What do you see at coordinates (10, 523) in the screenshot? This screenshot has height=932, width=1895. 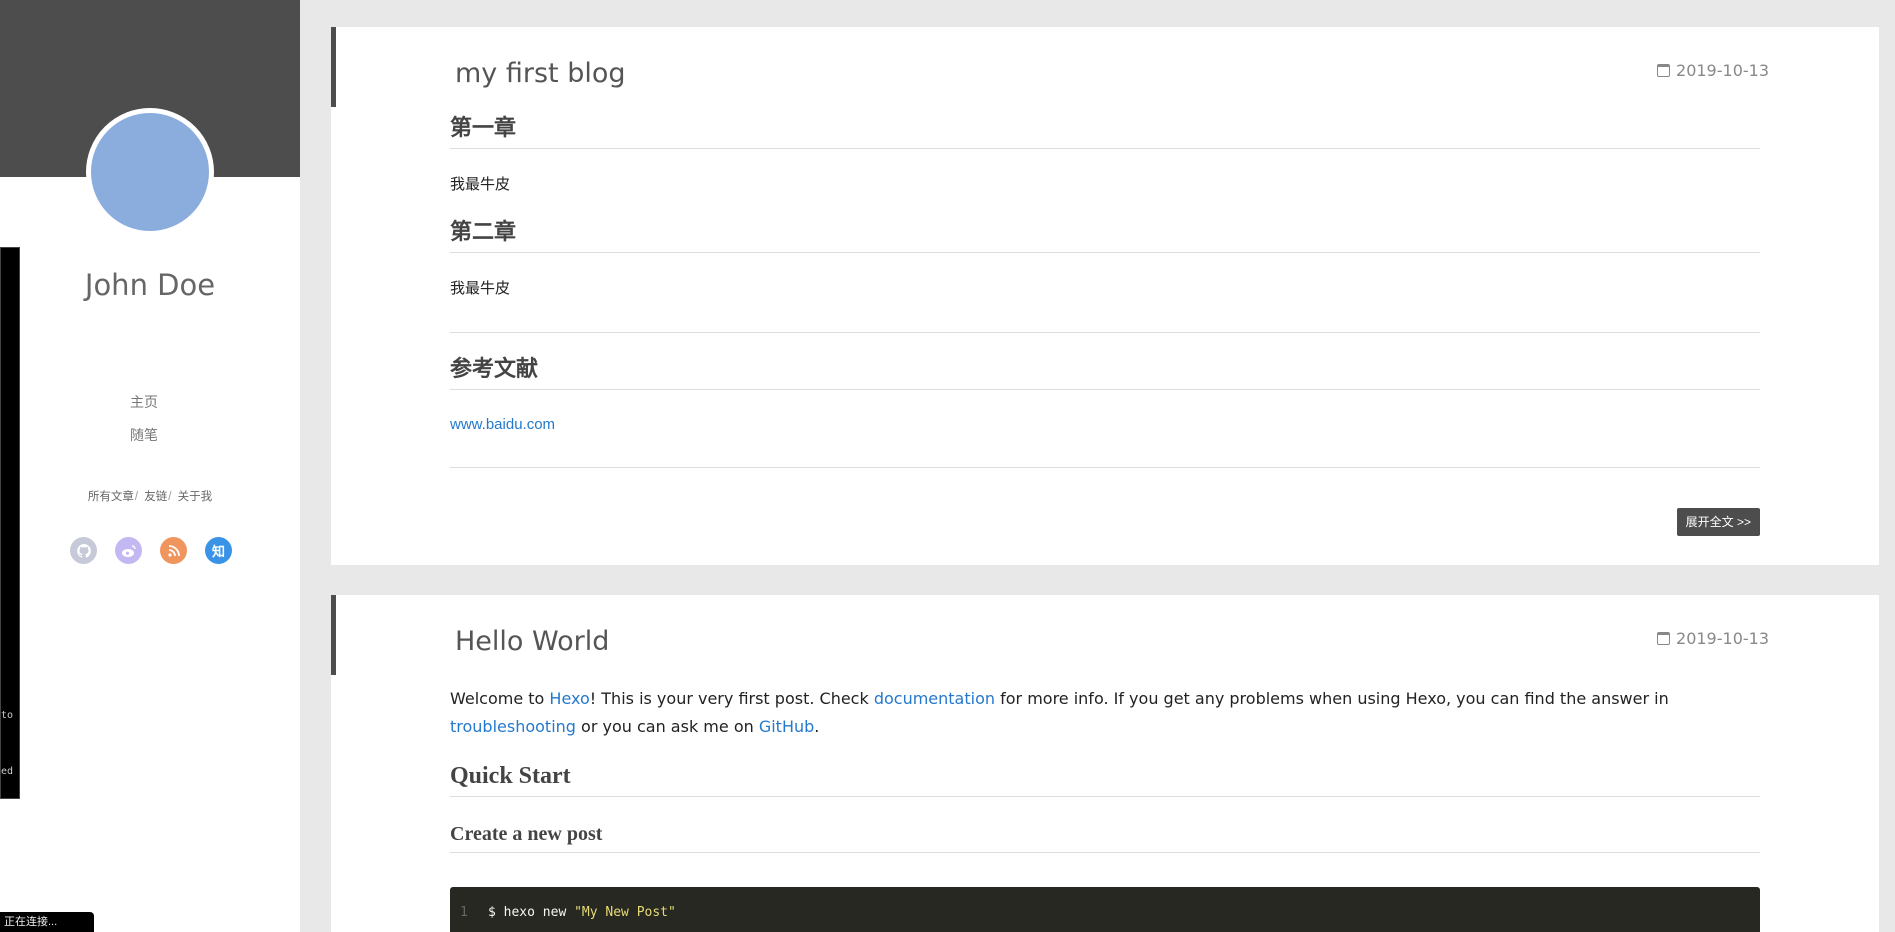 I see `terminal-window-edge: to ed` at bounding box center [10, 523].